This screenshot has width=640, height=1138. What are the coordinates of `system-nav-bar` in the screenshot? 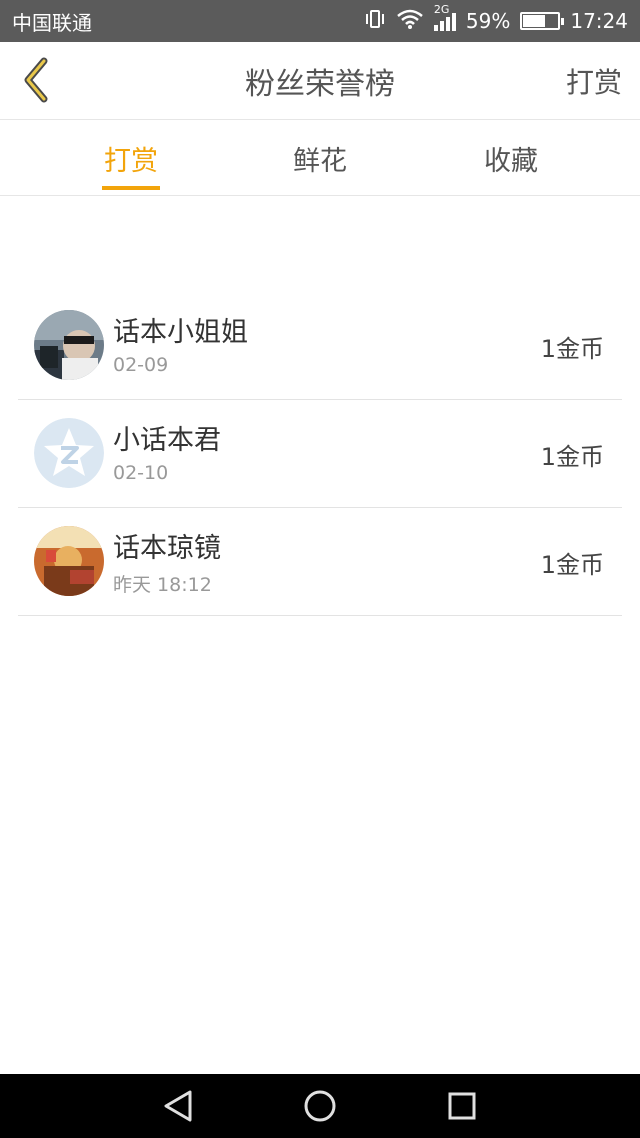 It's located at (320, 1106).